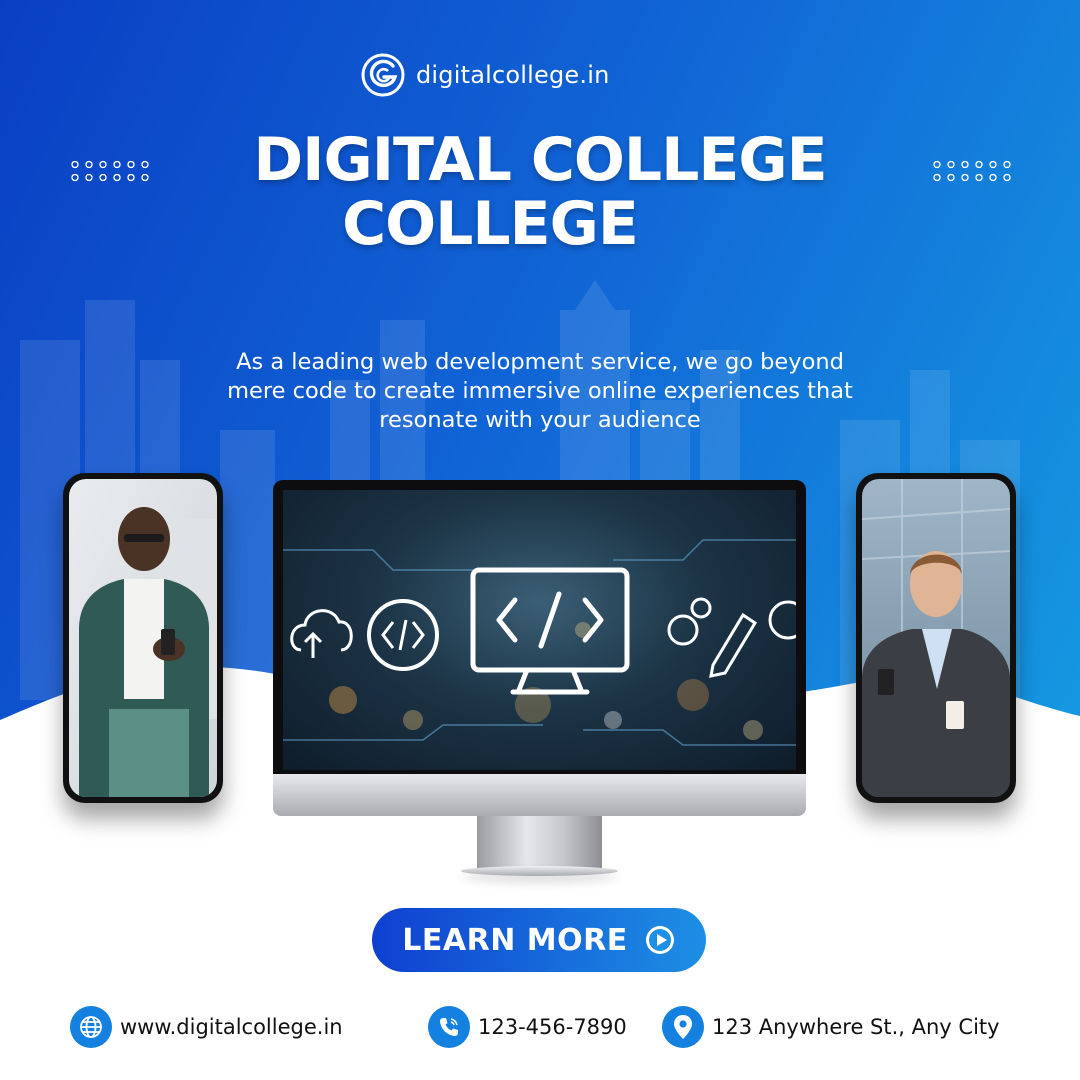 Image resolution: width=1080 pixels, height=1080 pixels. I want to click on contact-website: www.digitalcollege.in, so click(206, 1027).